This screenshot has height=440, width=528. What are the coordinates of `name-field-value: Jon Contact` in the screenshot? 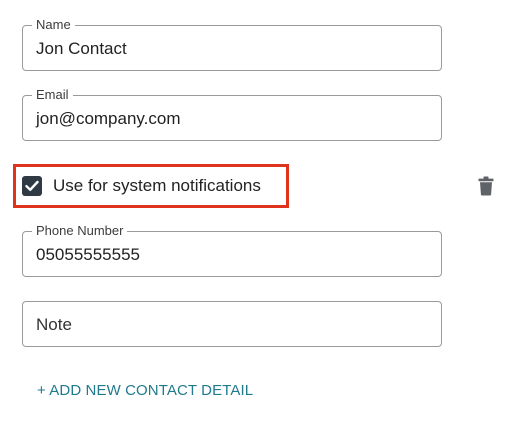 It's located at (81, 49).